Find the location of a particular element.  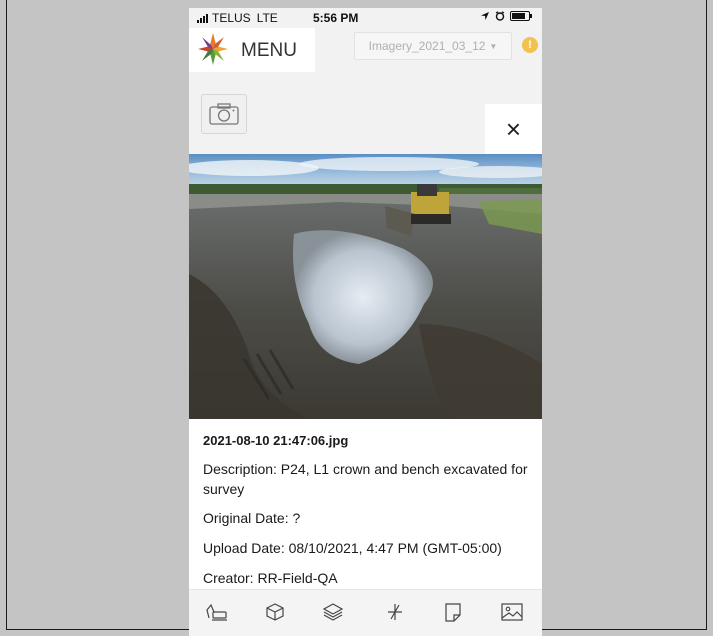

carrier-name: TELUS is located at coordinates (231, 18).